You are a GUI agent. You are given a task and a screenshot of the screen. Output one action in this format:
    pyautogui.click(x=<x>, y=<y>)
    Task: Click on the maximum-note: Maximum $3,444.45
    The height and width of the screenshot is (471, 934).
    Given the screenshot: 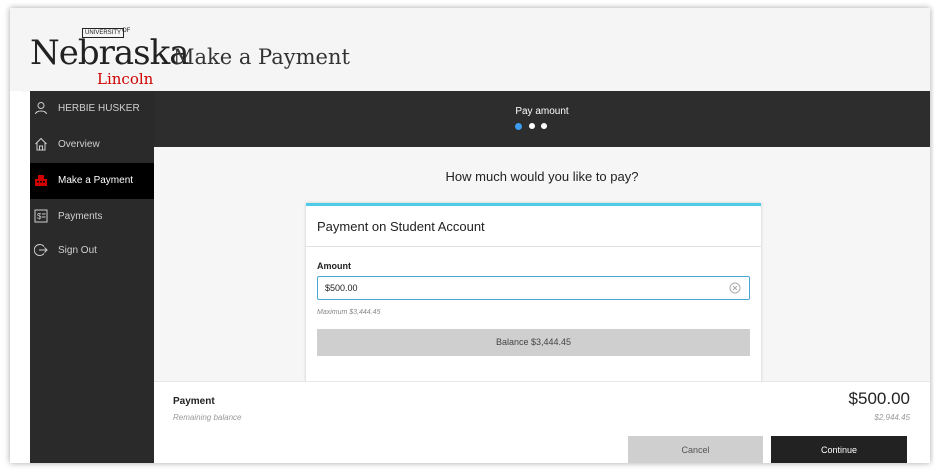 What is the action you would take?
    pyautogui.click(x=349, y=312)
    